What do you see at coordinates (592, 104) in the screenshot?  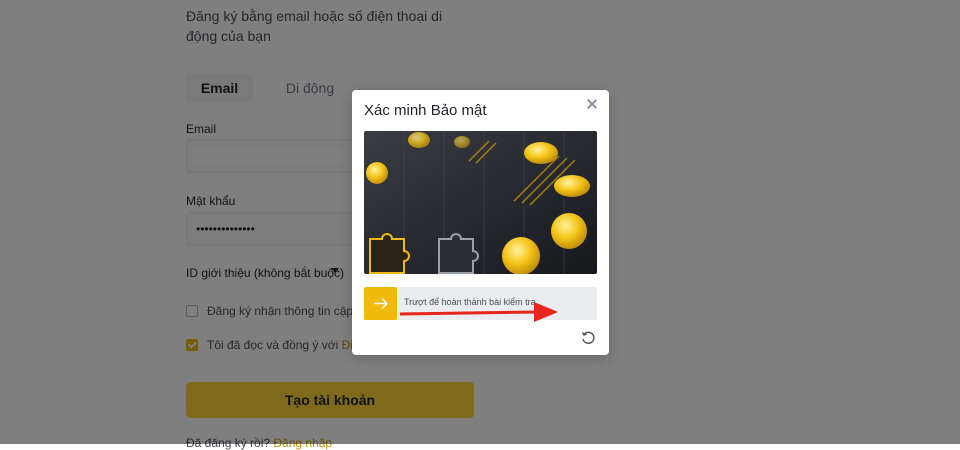 I see `close-icon` at bounding box center [592, 104].